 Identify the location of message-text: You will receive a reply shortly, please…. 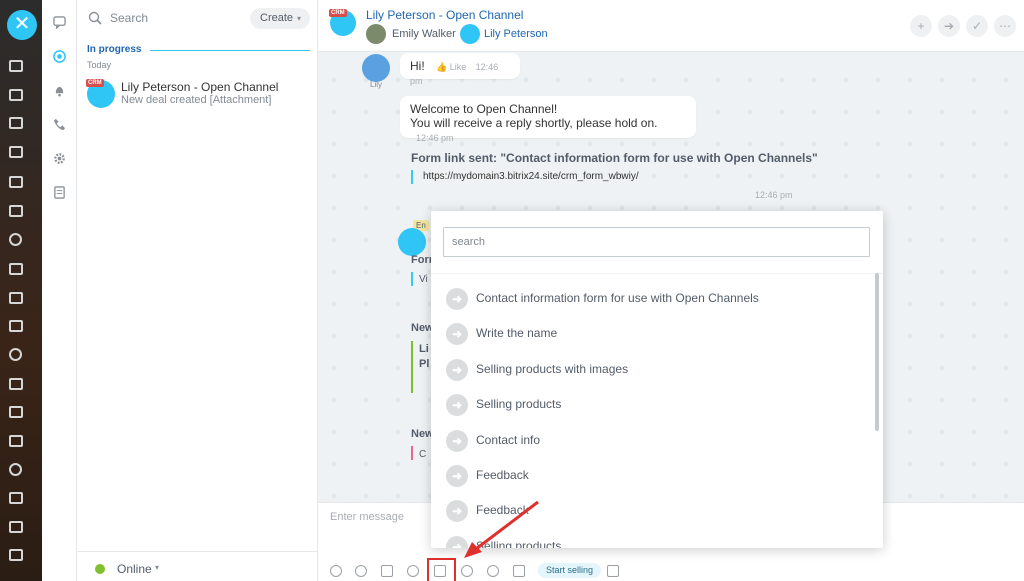
(534, 123).